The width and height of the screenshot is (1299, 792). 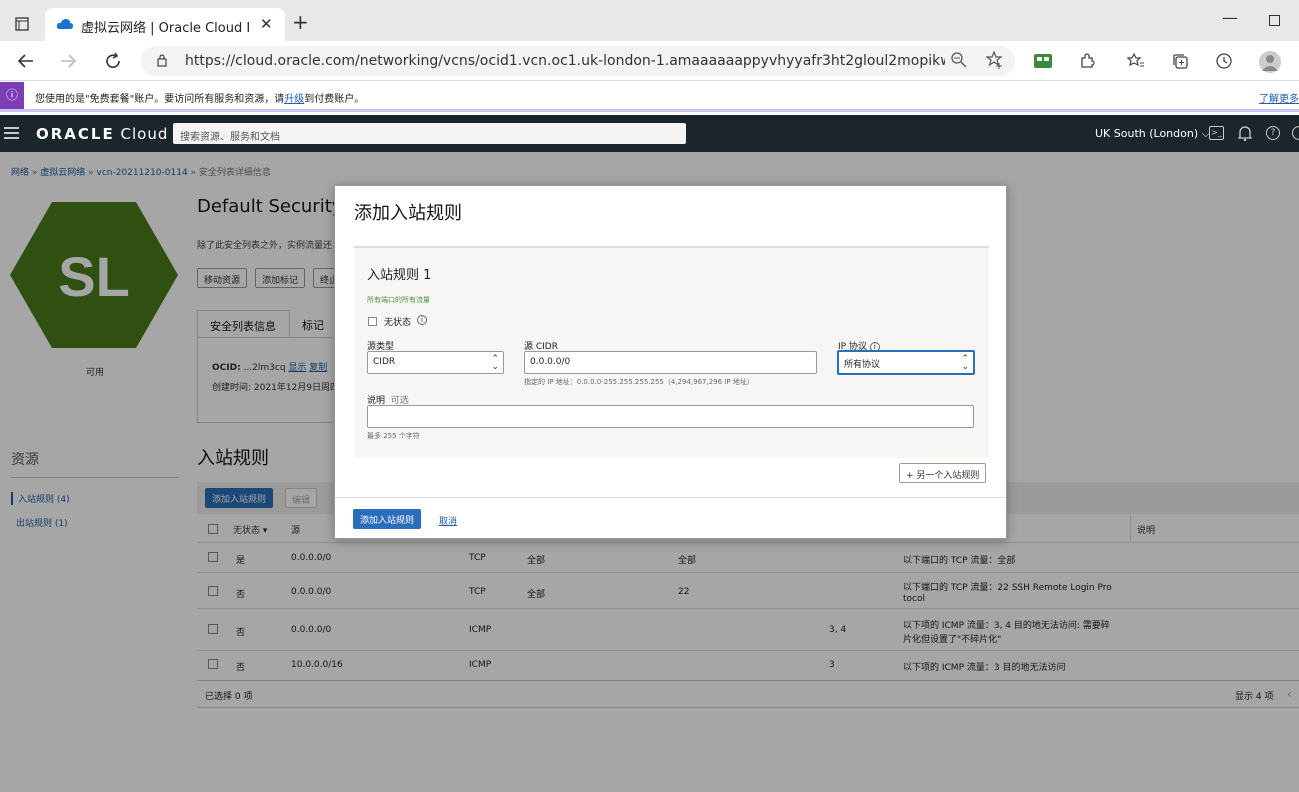 What do you see at coordinates (1273, 133) in the screenshot?
I see `help-icon: ?` at bounding box center [1273, 133].